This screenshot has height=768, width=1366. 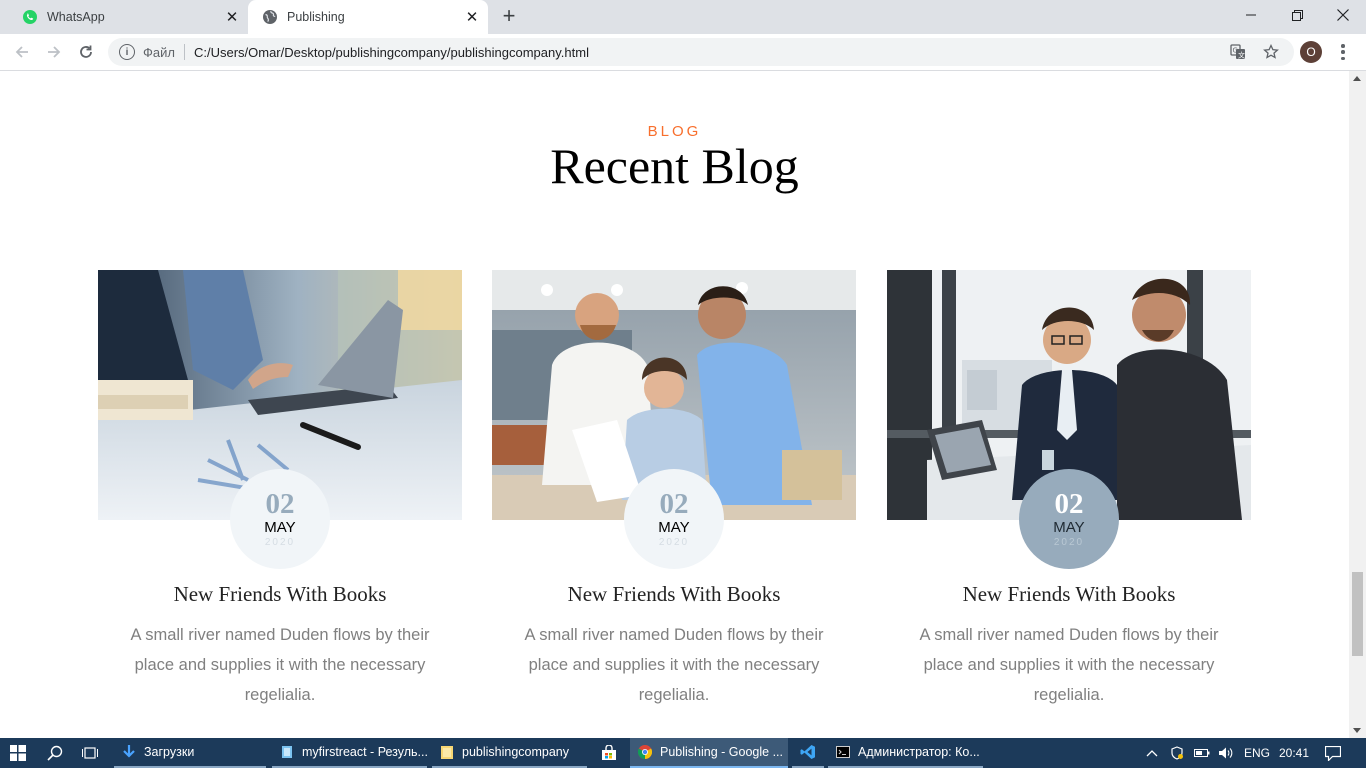 I want to click on security-shield-icon, so click(x=1177, y=753).